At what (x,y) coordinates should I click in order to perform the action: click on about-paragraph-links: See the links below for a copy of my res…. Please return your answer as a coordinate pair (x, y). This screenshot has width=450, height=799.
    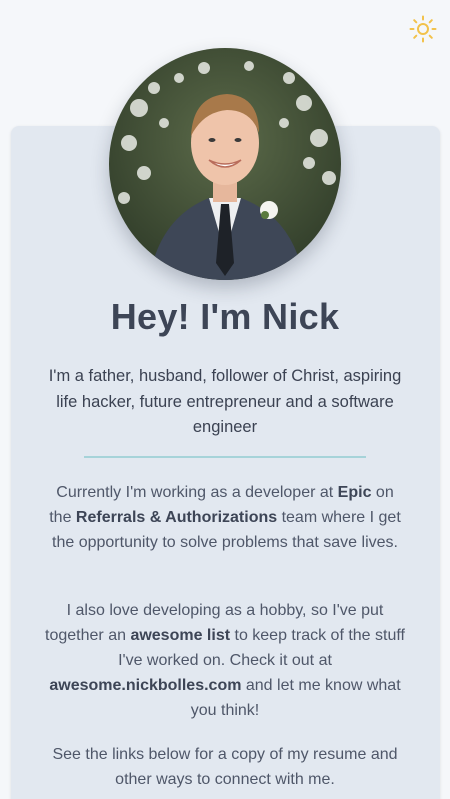
    Looking at the image, I should click on (225, 767).